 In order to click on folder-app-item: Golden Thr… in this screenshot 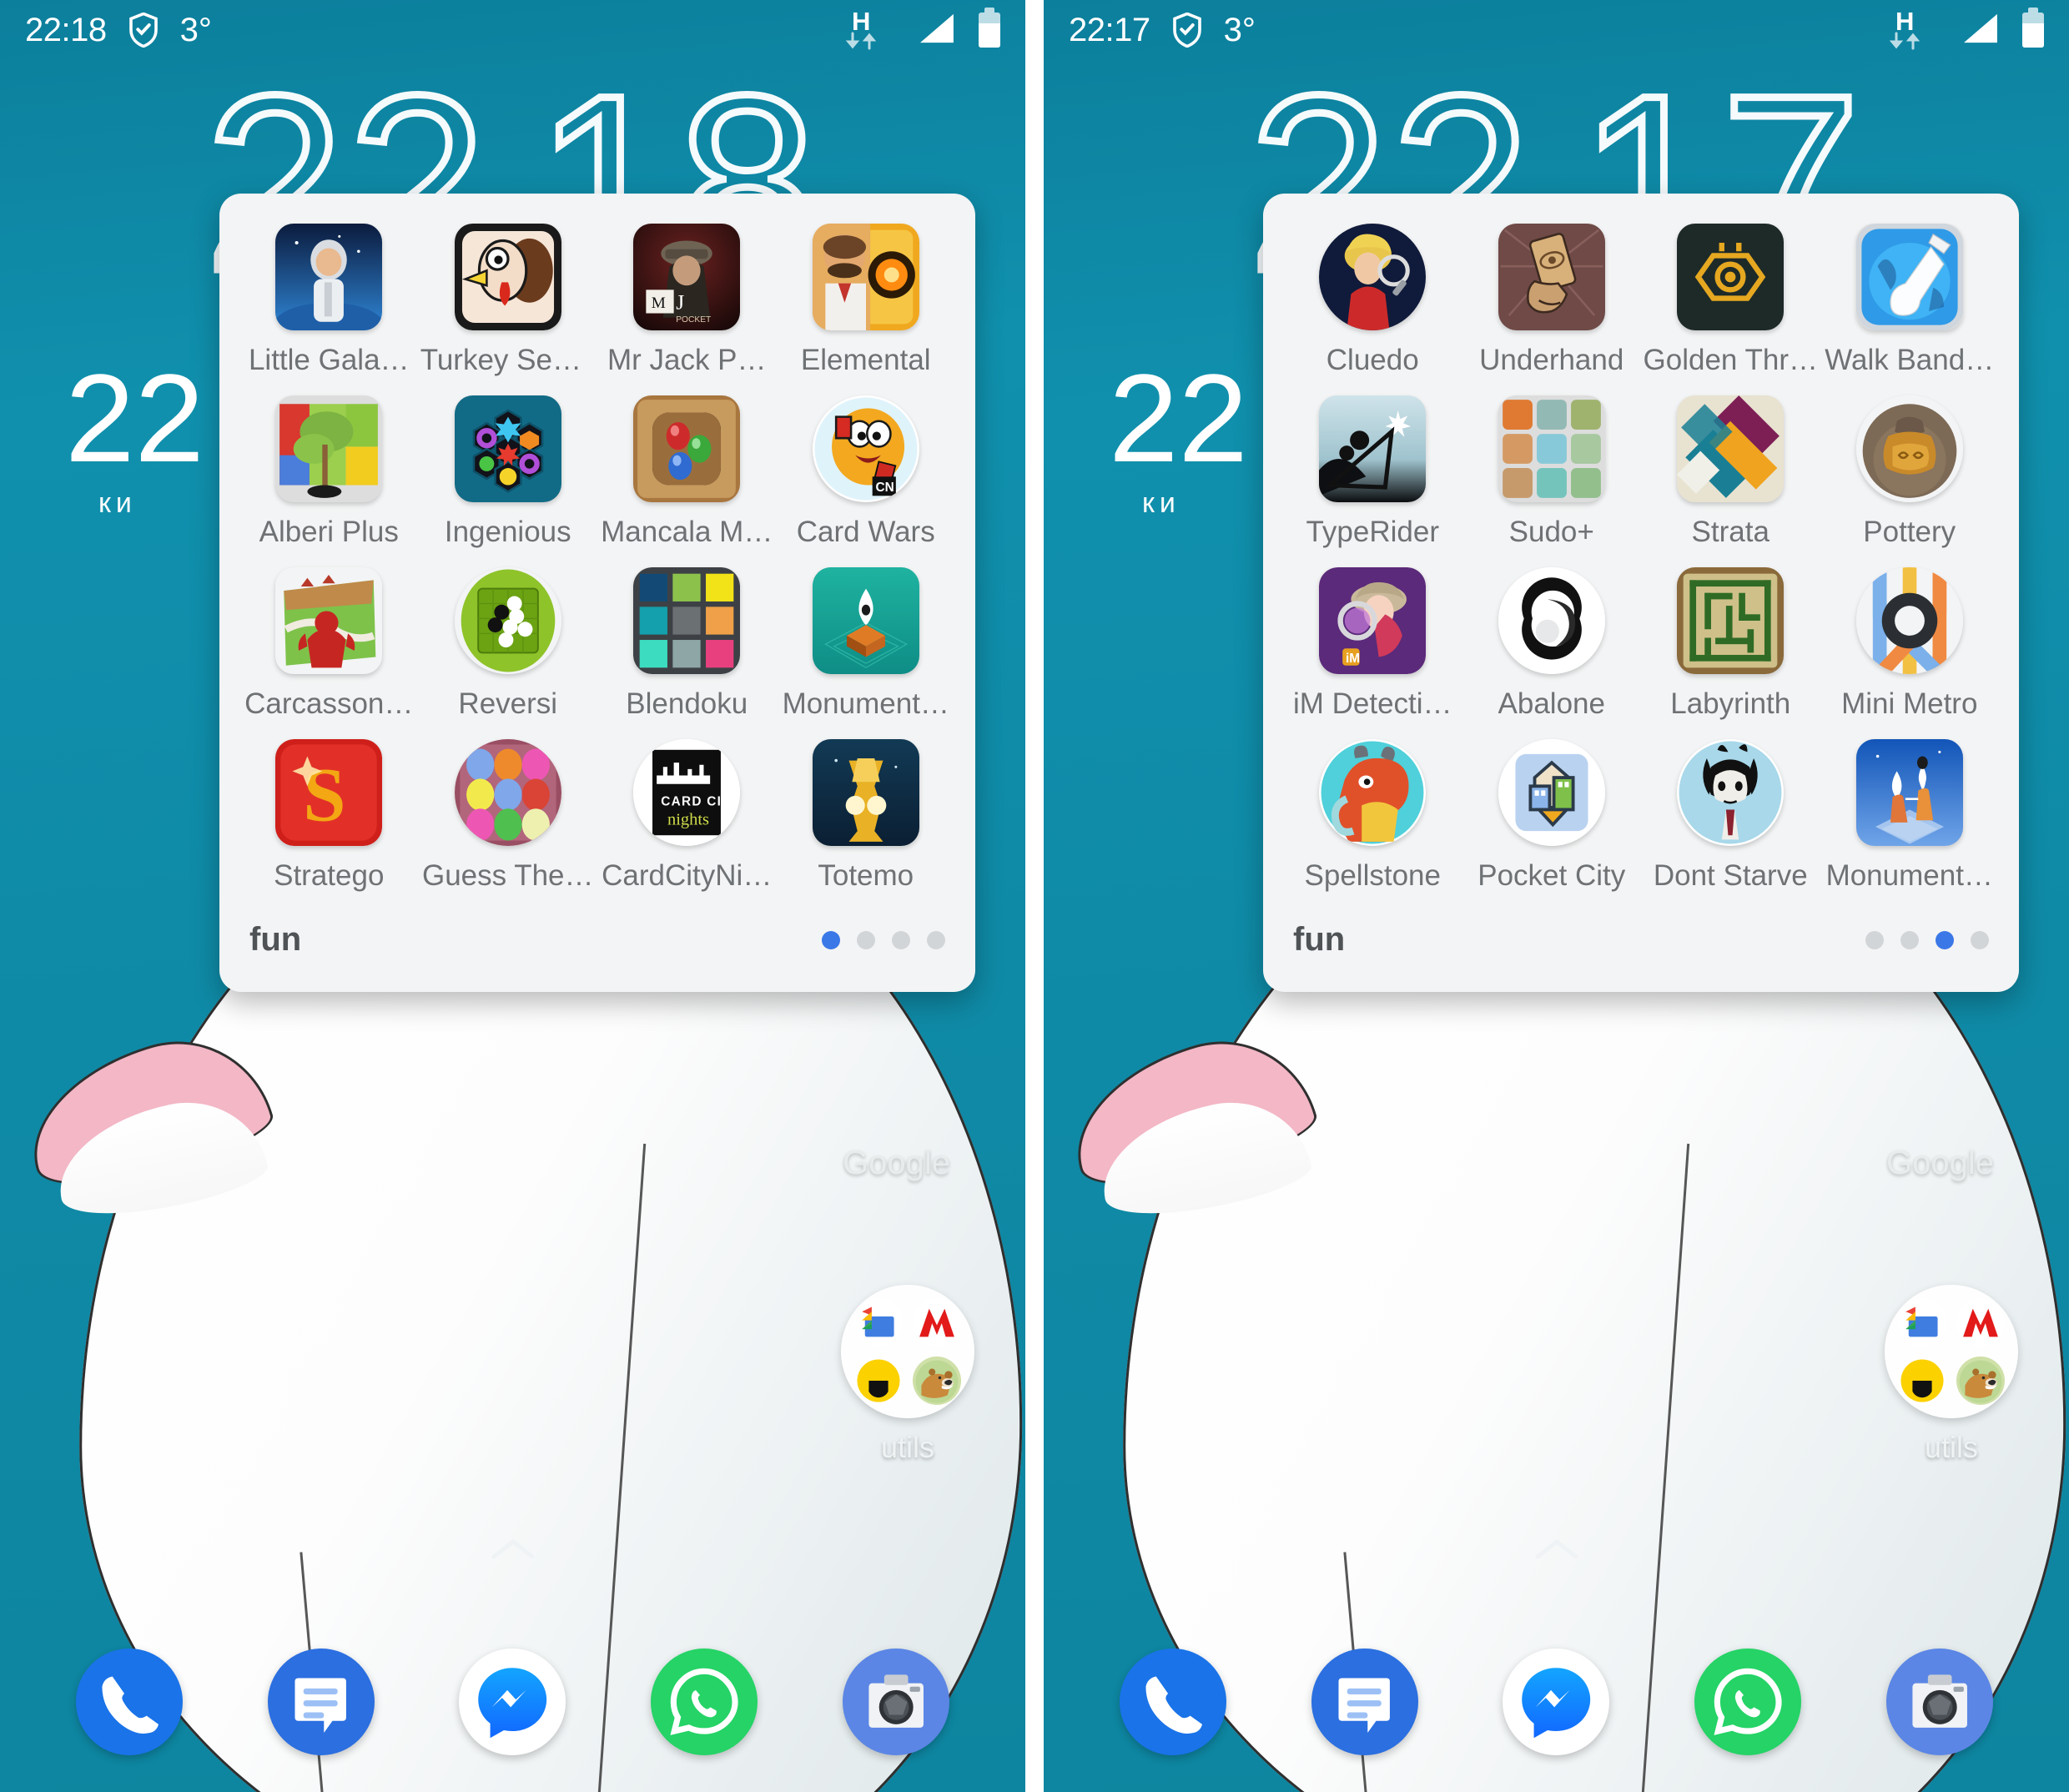, I will do `click(1730, 300)`.